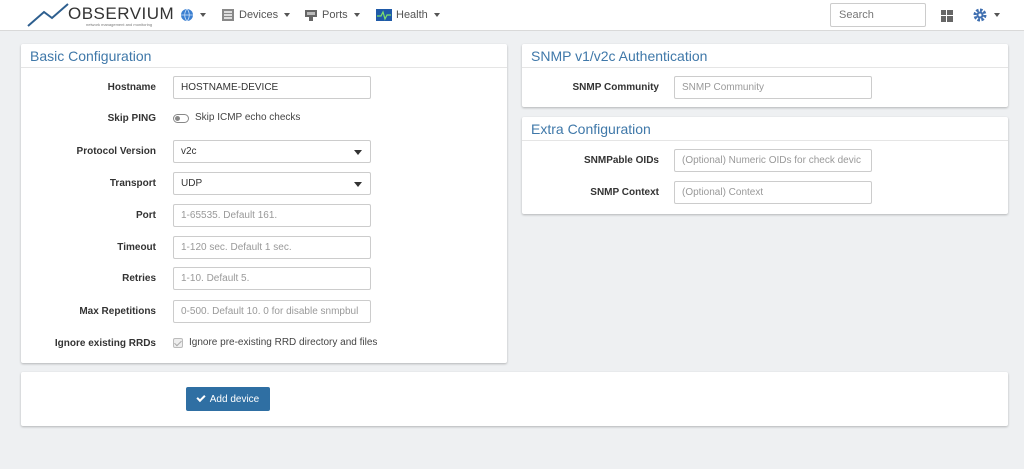 This screenshot has width=1024, height=469. What do you see at coordinates (121, 13) in the screenshot?
I see `brand-name: OBSERVIUM` at bounding box center [121, 13].